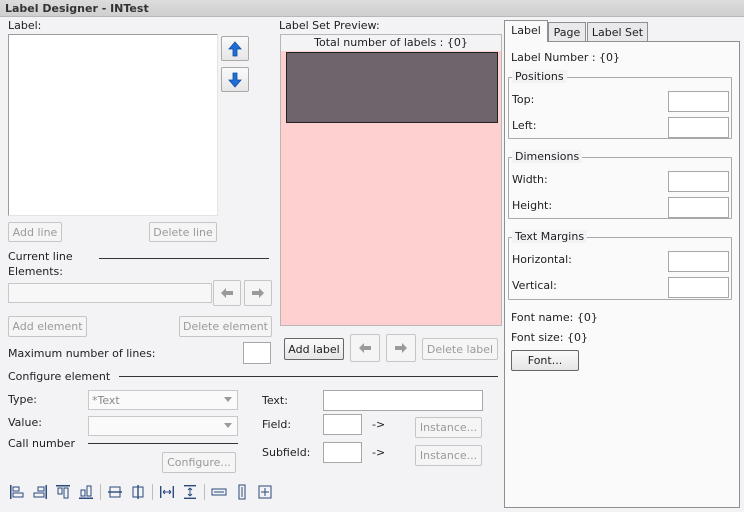  I want to click on arrow-down-icon, so click(235, 80).